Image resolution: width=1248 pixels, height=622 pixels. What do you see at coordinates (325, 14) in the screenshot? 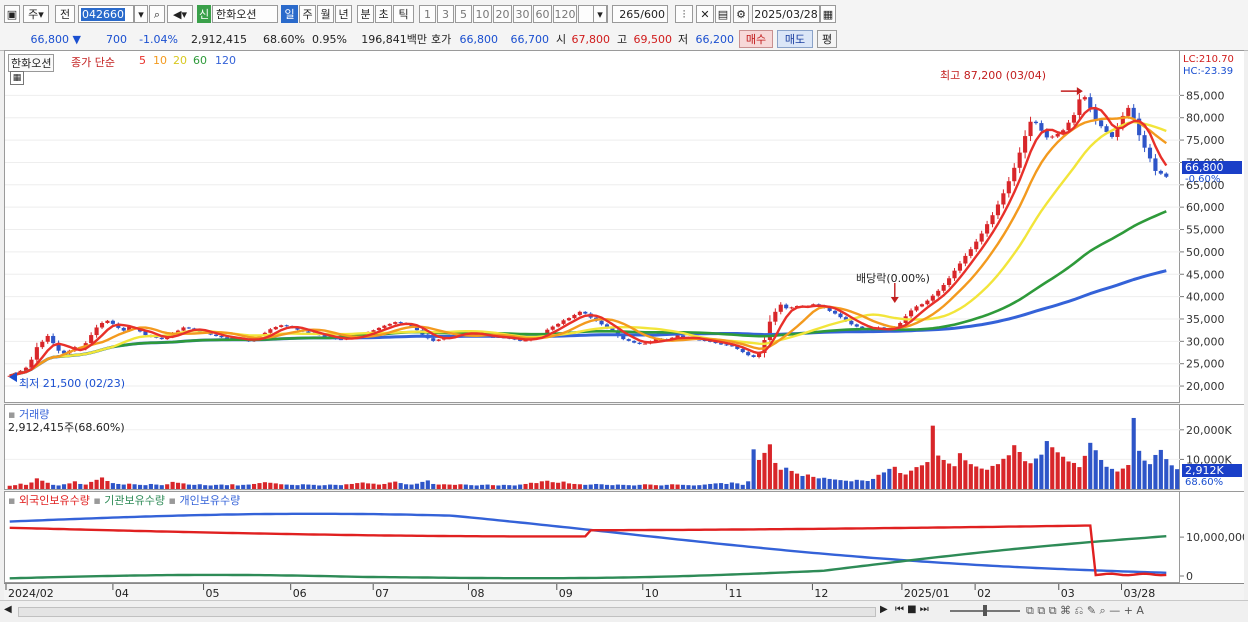
I see `tab-month: 월` at bounding box center [325, 14].